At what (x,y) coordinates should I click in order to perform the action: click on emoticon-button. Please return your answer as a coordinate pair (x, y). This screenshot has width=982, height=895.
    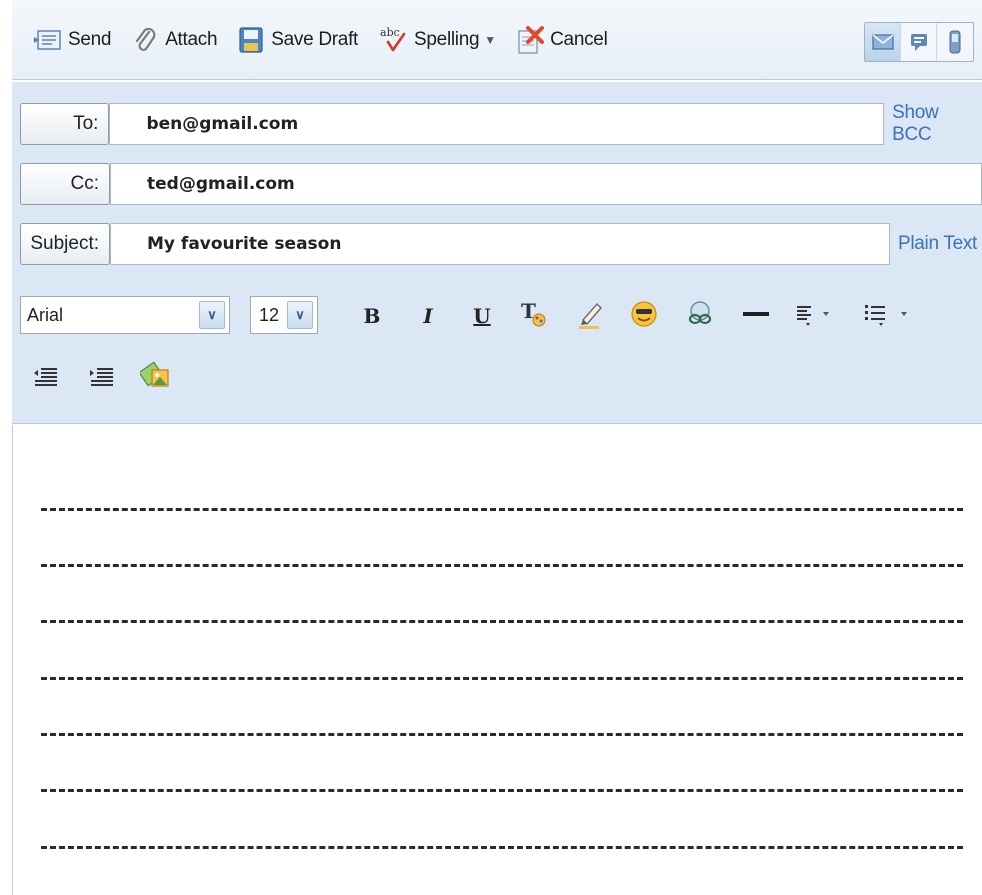
    Looking at the image, I should click on (644, 314).